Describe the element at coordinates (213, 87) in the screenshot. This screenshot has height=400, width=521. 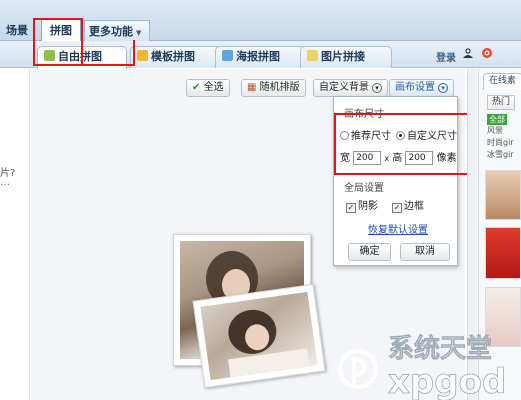
I see `select-all-label: 全选` at that location.